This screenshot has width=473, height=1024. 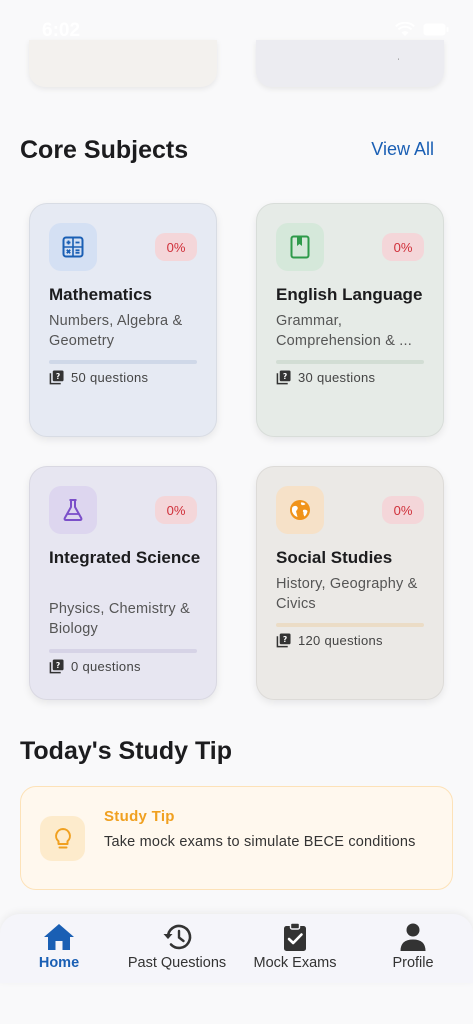 I want to click on question-count-label: 50 questions, so click(x=110, y=377).